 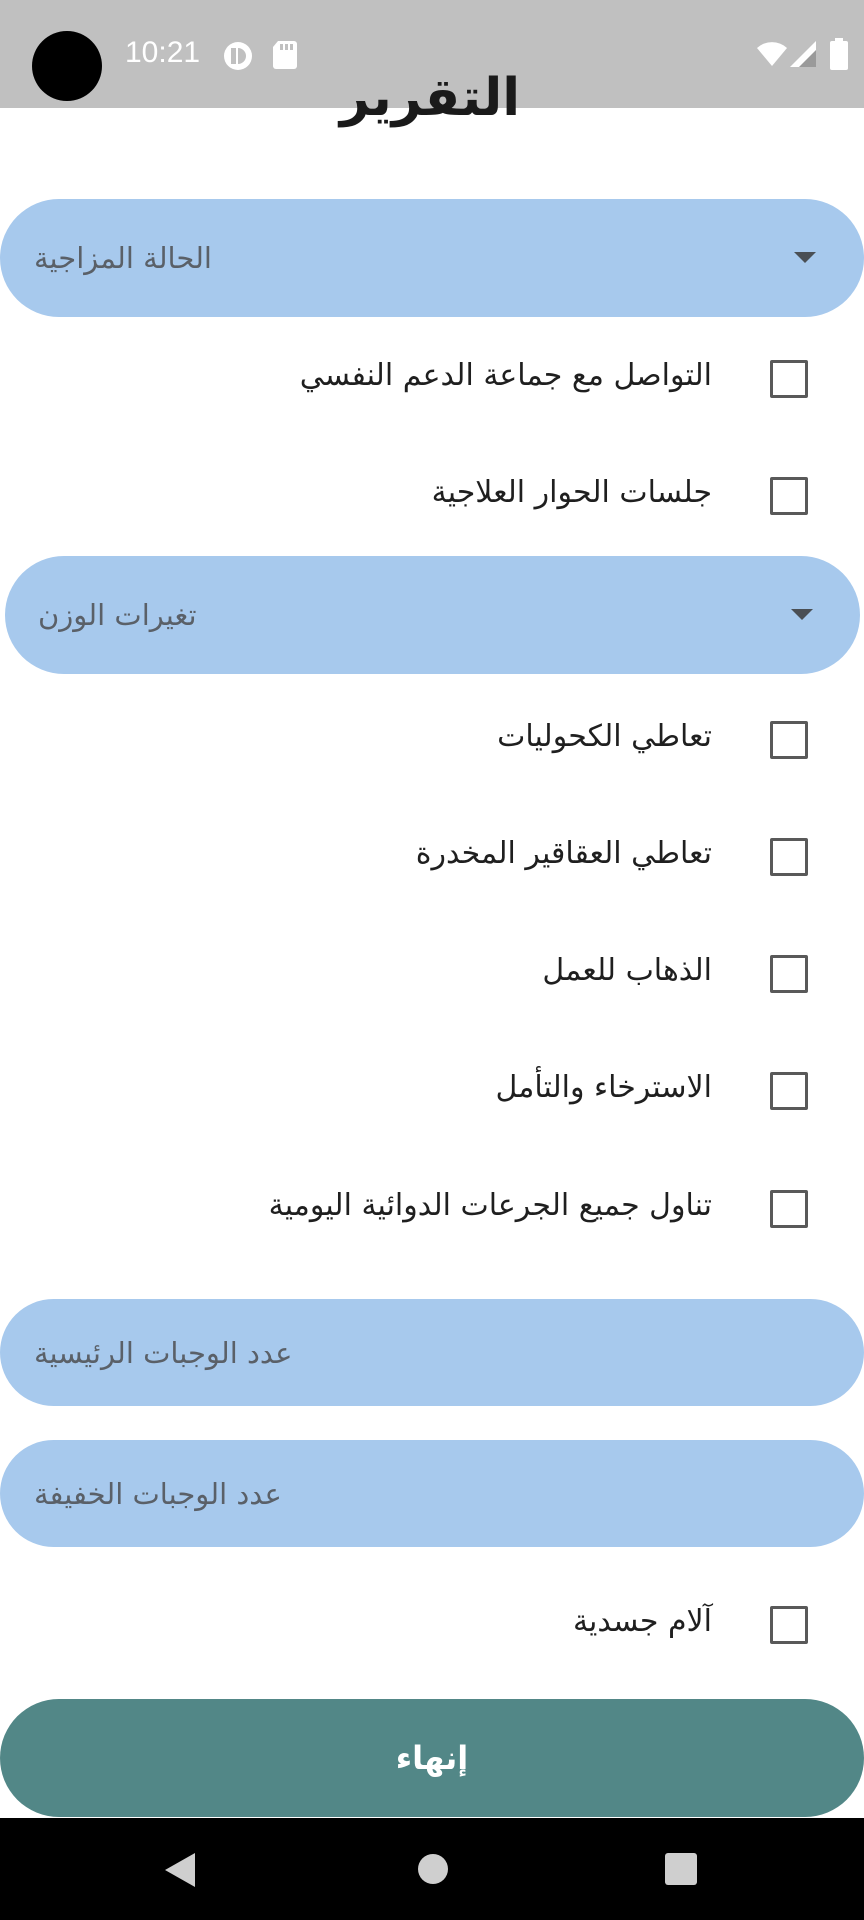 What do you see at coordinates (430, 98) in the screenshot?
I see `page-title: التقرير` at bounding box center [430, 98].